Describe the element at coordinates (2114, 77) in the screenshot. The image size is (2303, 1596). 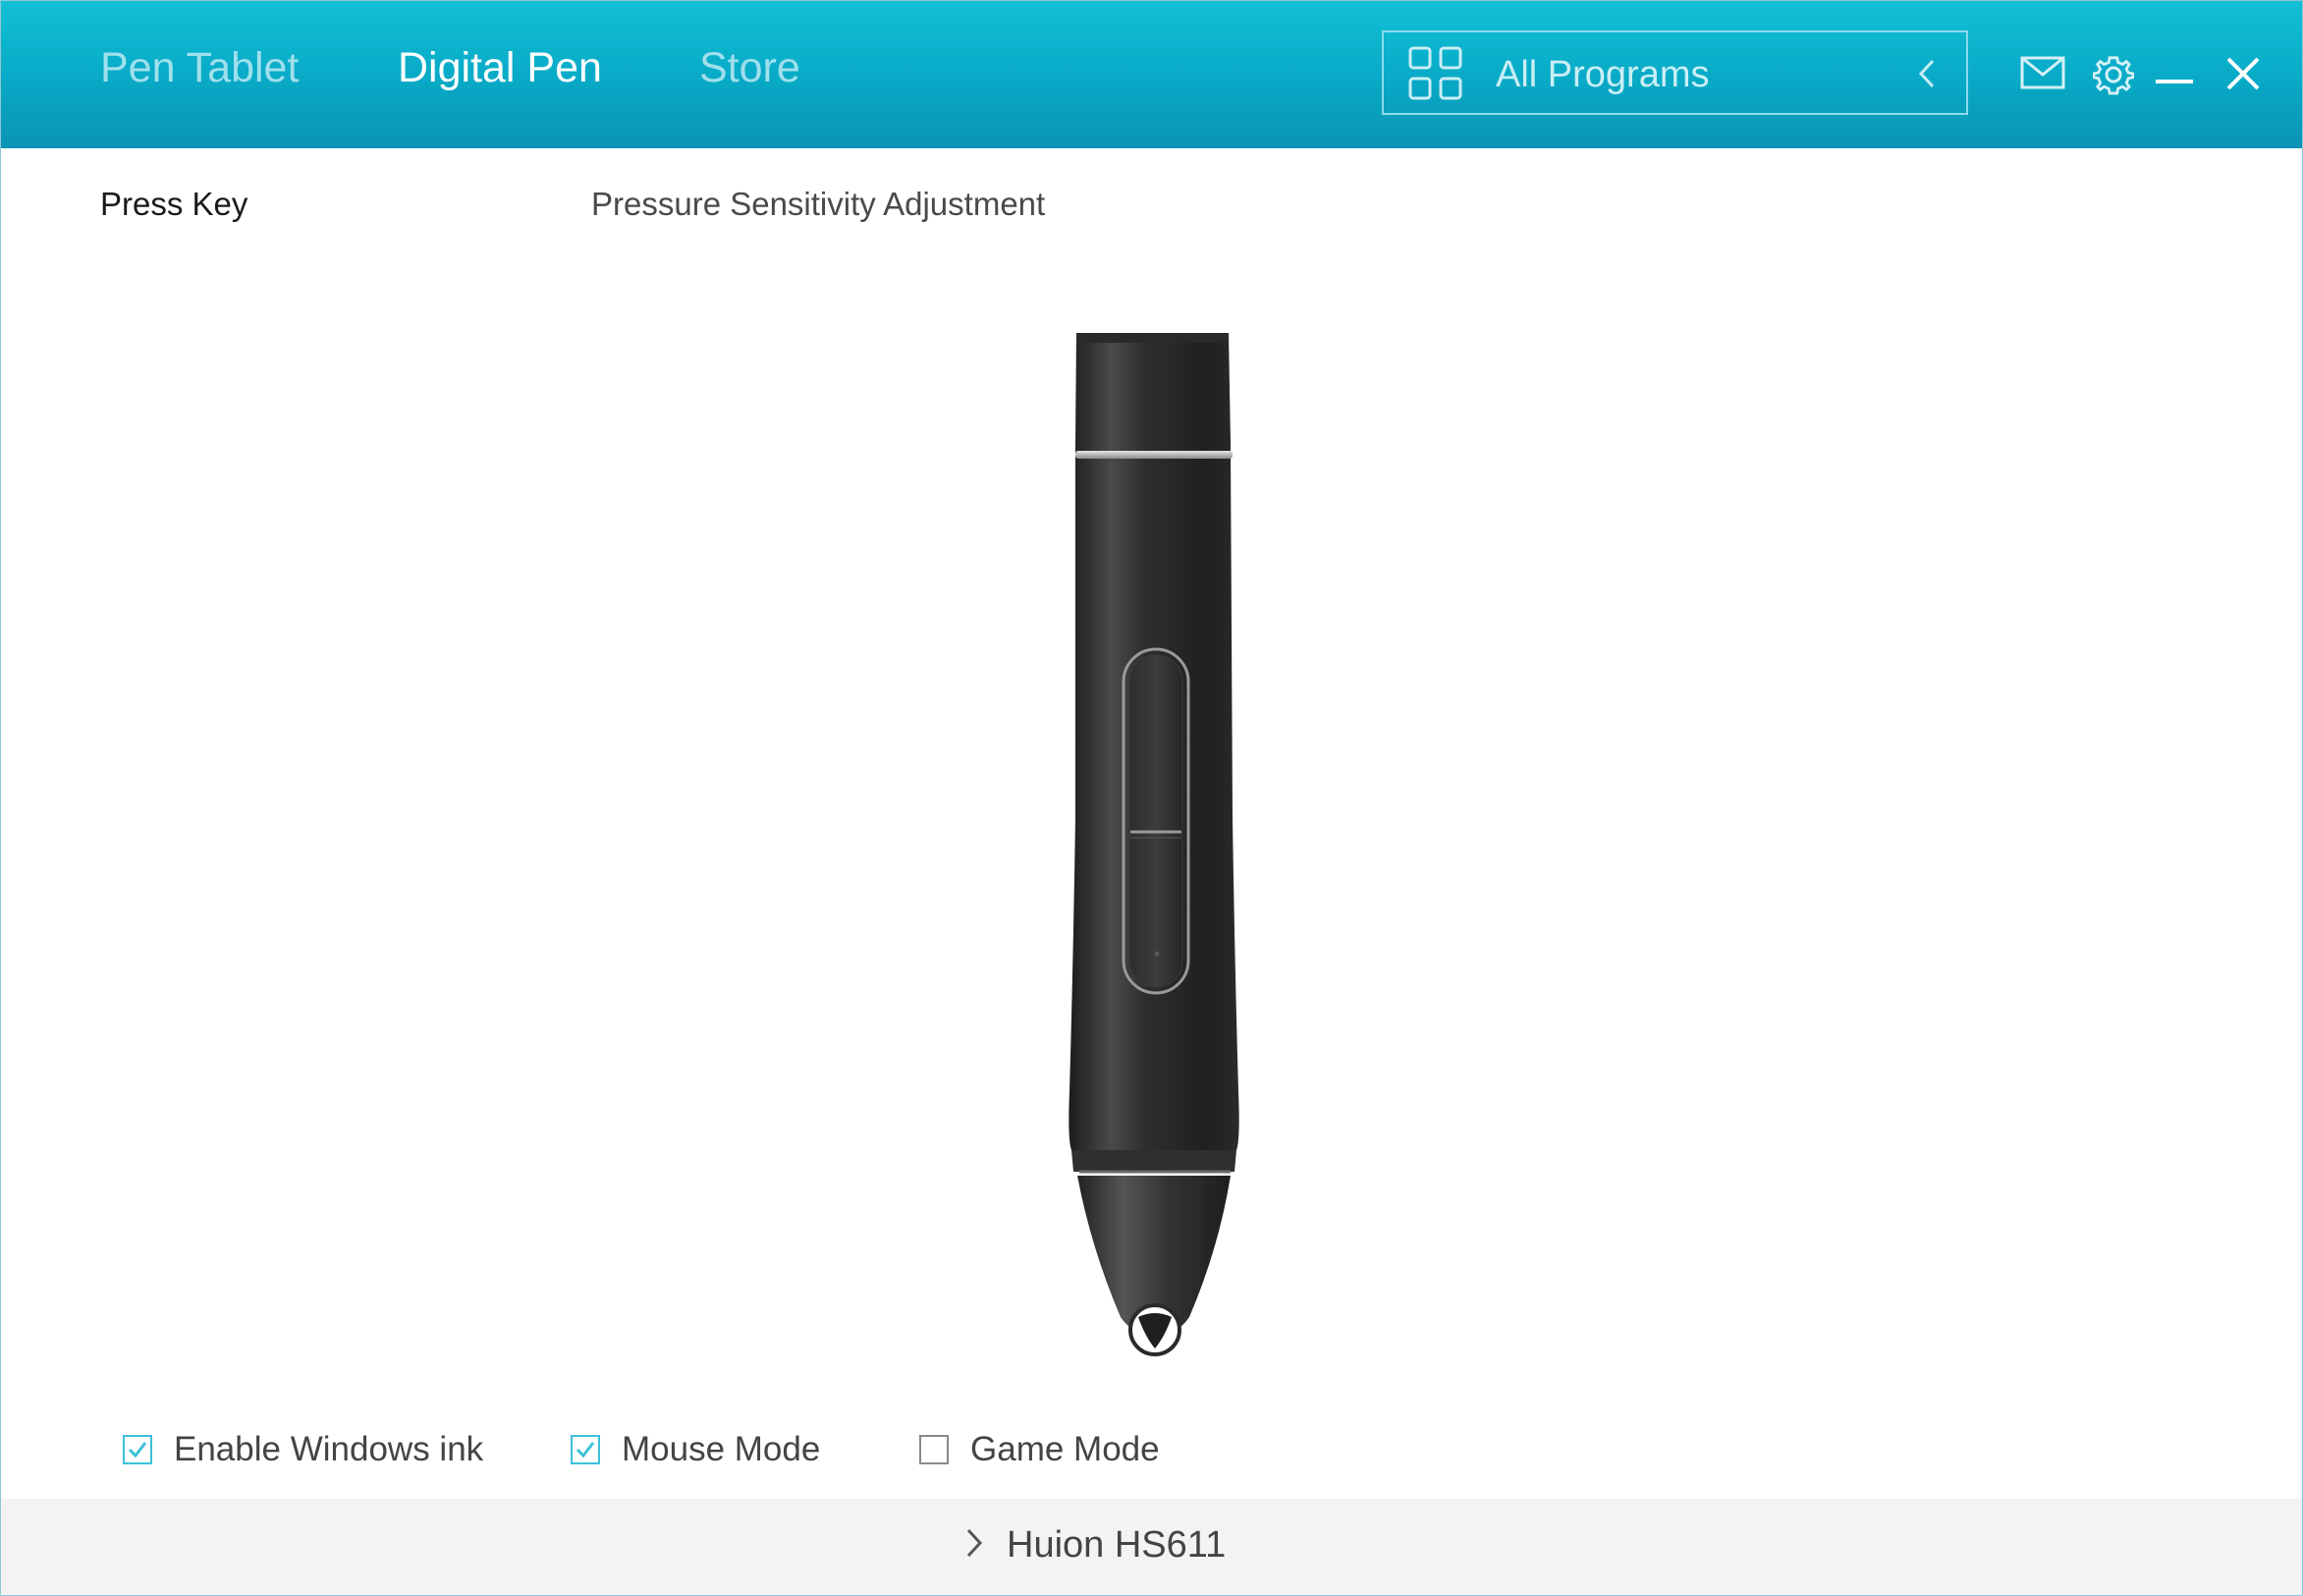
I see `gear-icon` at that location.